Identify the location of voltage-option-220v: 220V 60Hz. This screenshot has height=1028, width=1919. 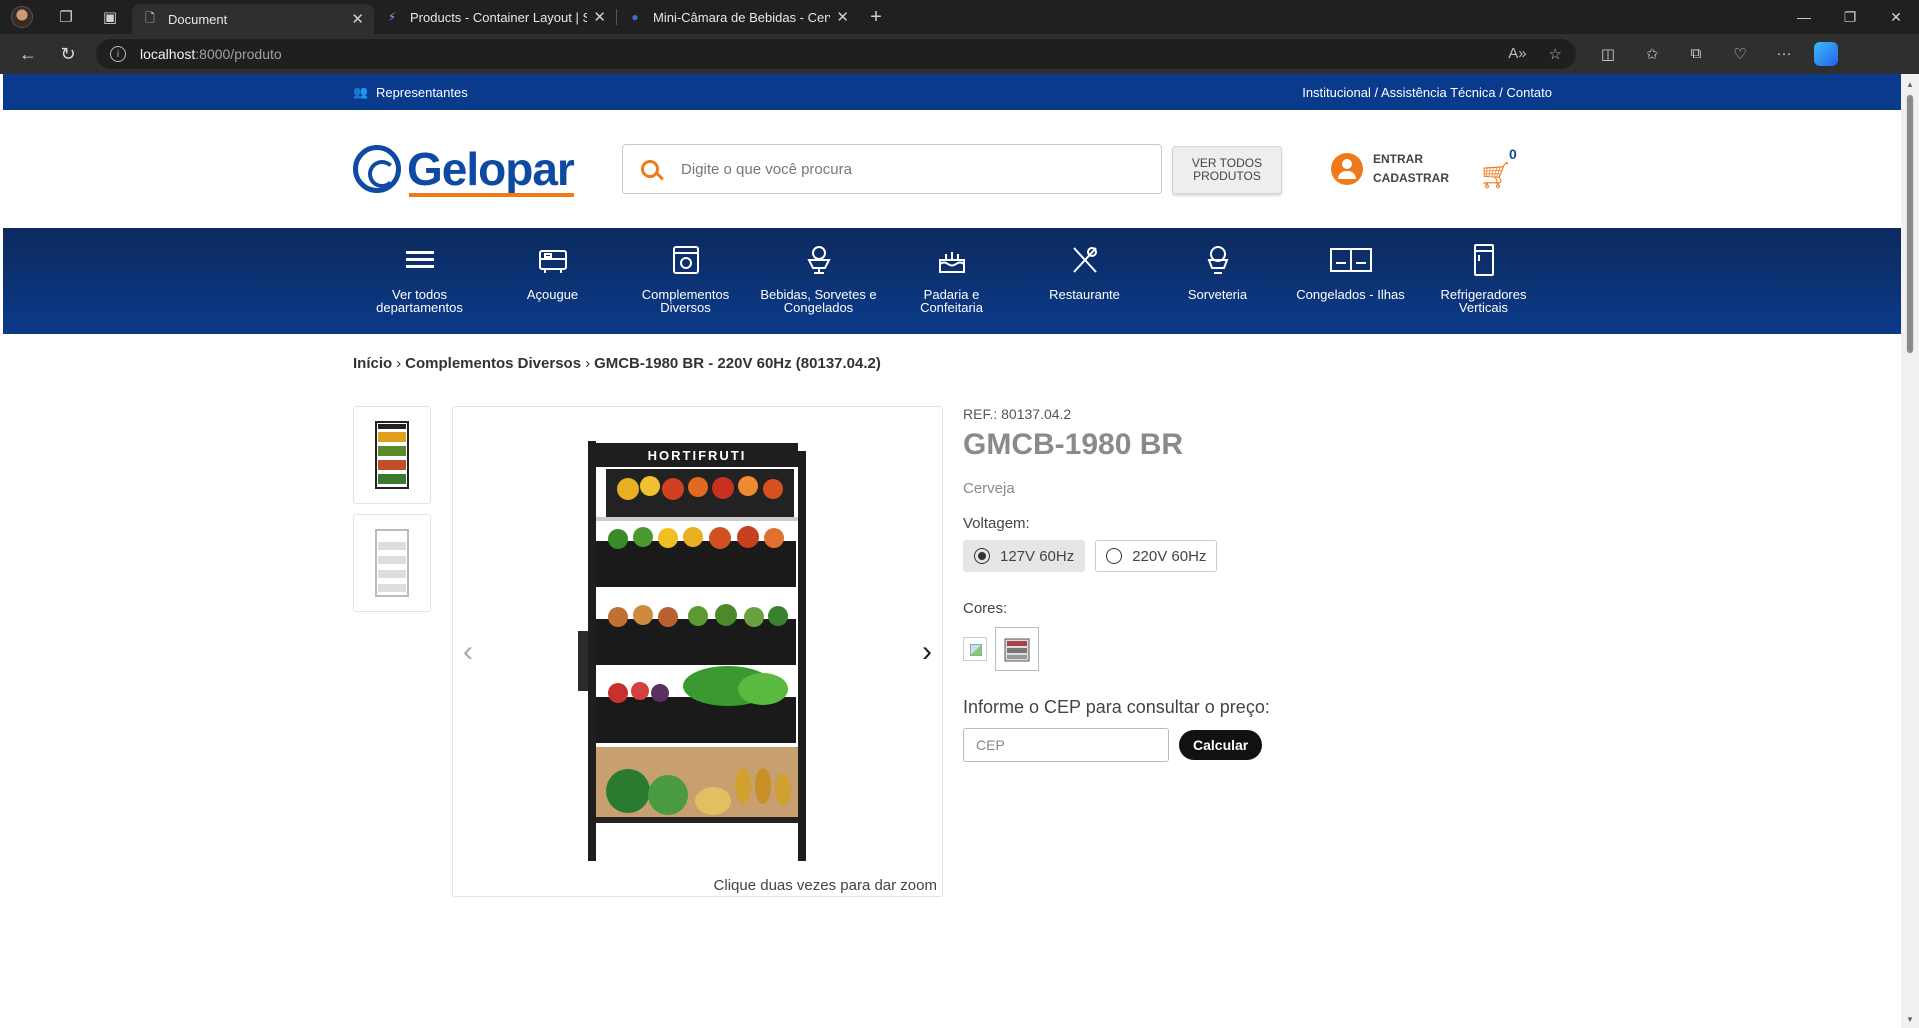
(1156, 556).